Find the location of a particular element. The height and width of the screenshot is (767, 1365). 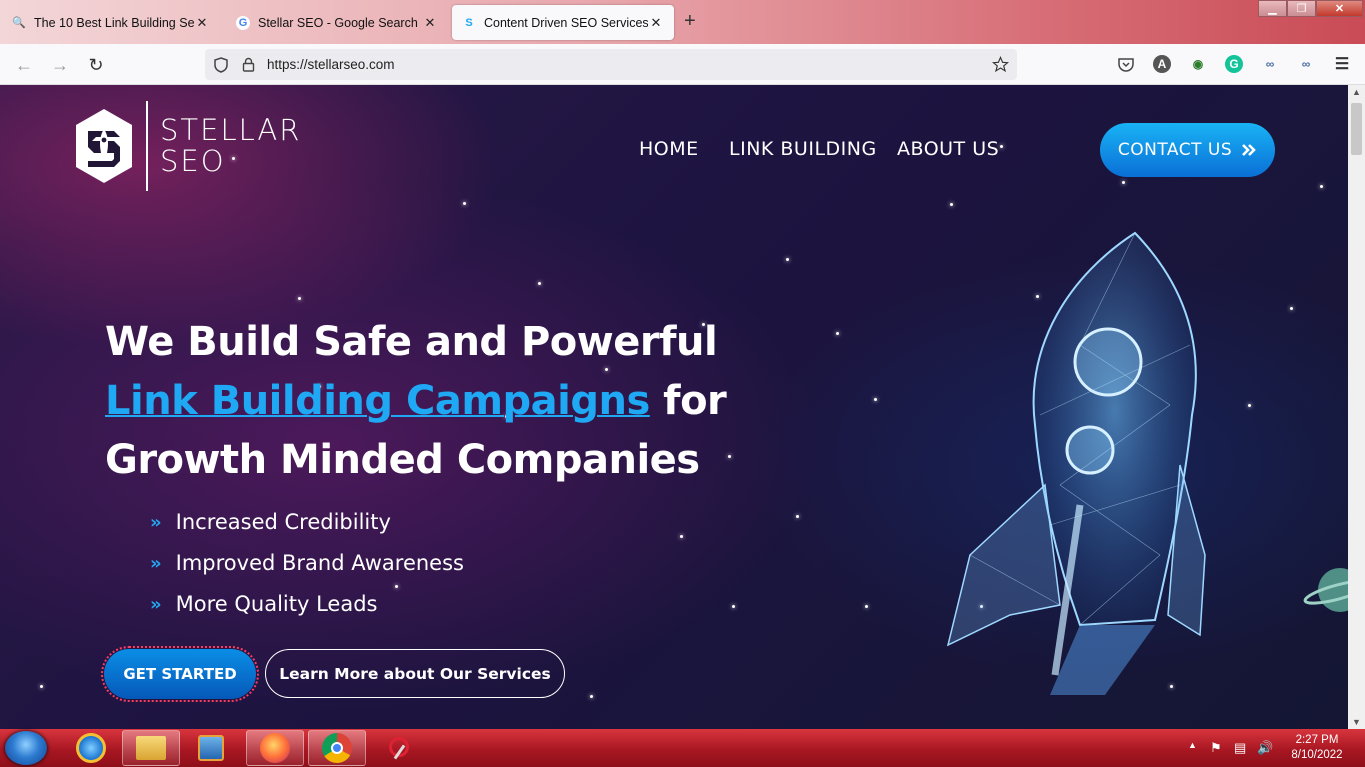

firefox-icon is located at coordinates (275, 748).